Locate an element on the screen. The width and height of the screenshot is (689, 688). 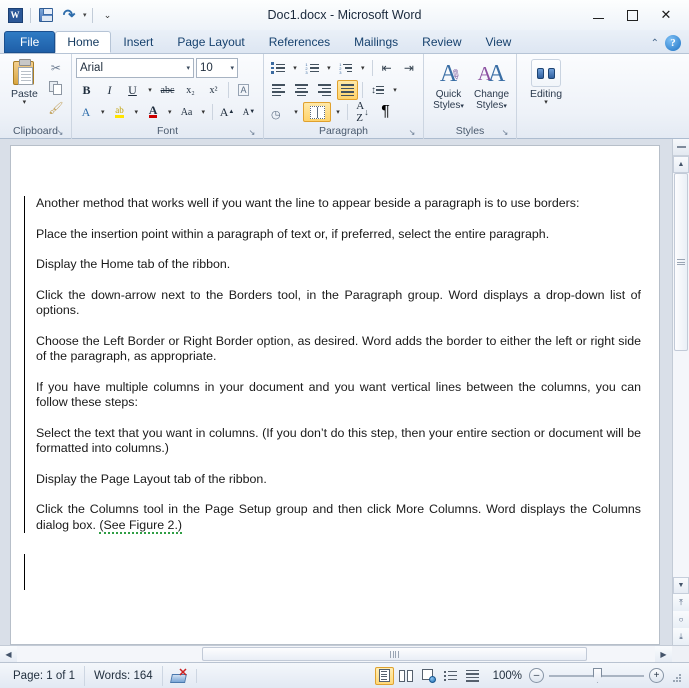
horizontal-scrollbar: ◀ ▶ is located at coordinates (344, 653).